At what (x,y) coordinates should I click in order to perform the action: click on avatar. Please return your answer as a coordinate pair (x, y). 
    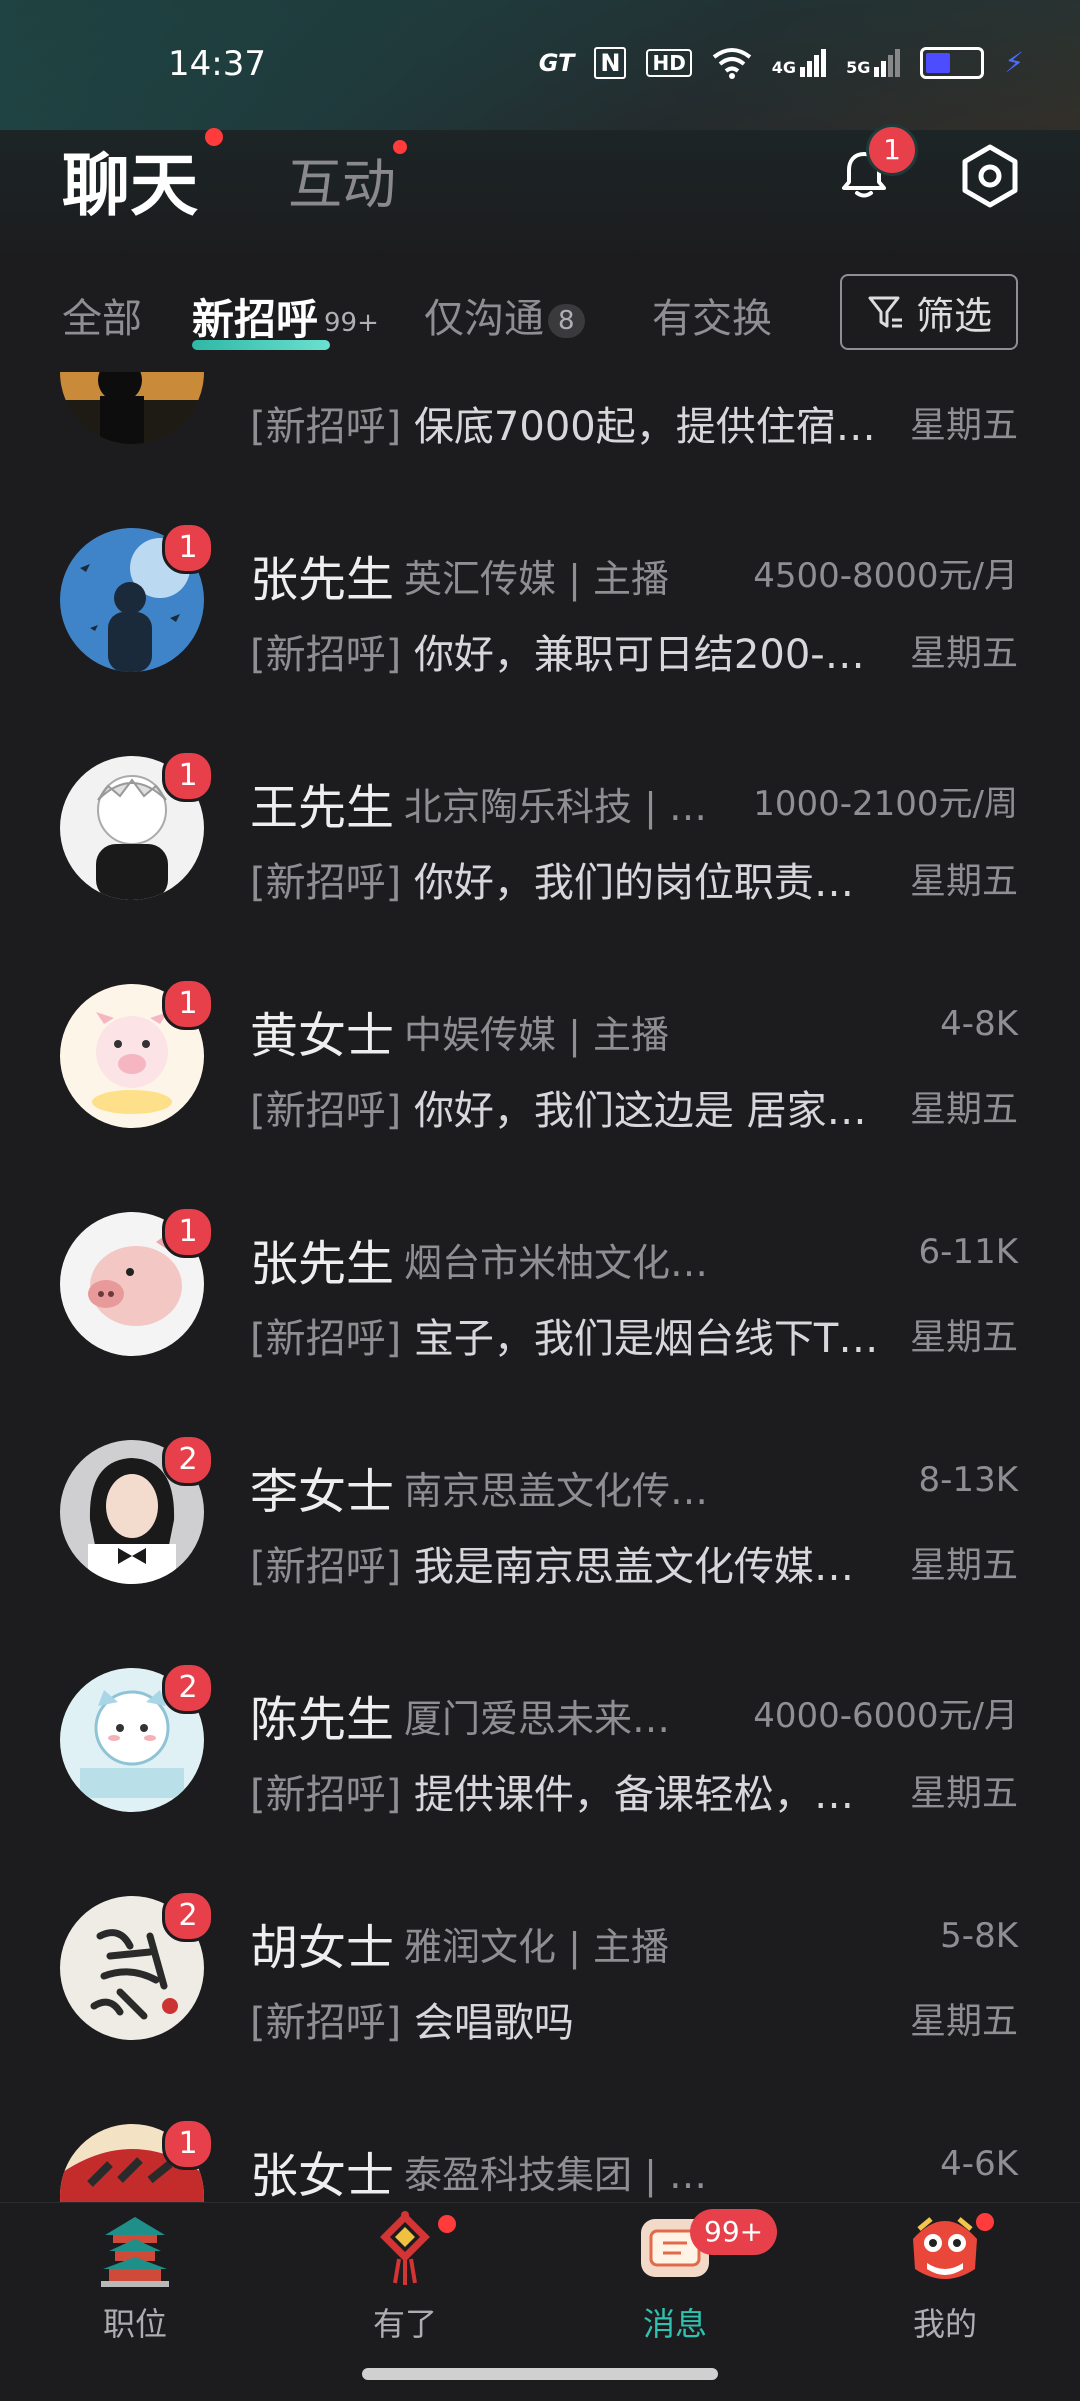
    Looking at the image, I should click on (132, 408).